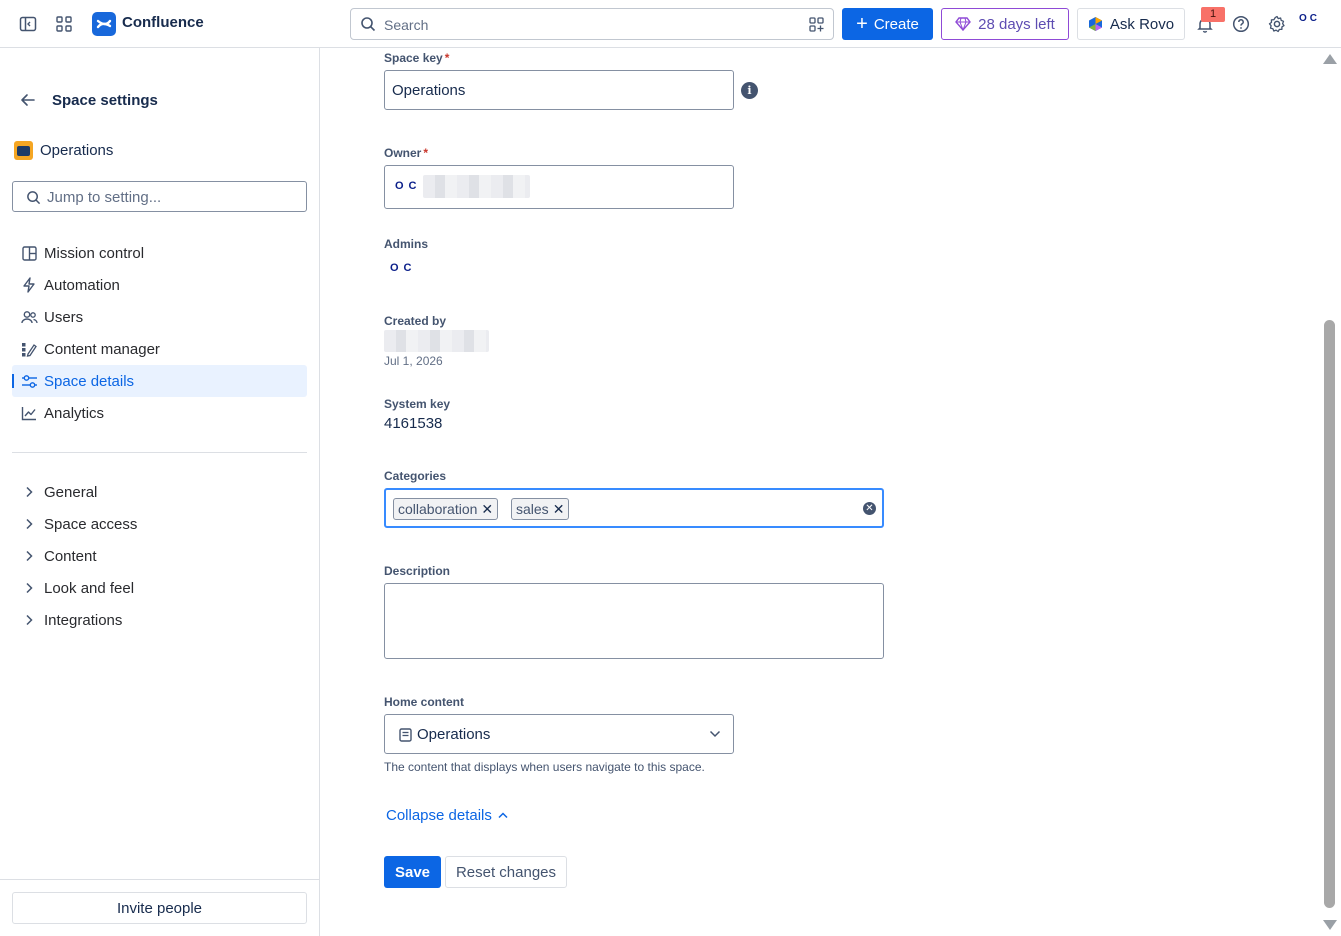 Image resolution: width=1341 pixels, height=936 pixels. Describe the element at coordinates (159, 253) in the screenshot. I see `sidebar-item-mission-control: Mission control` at that location.